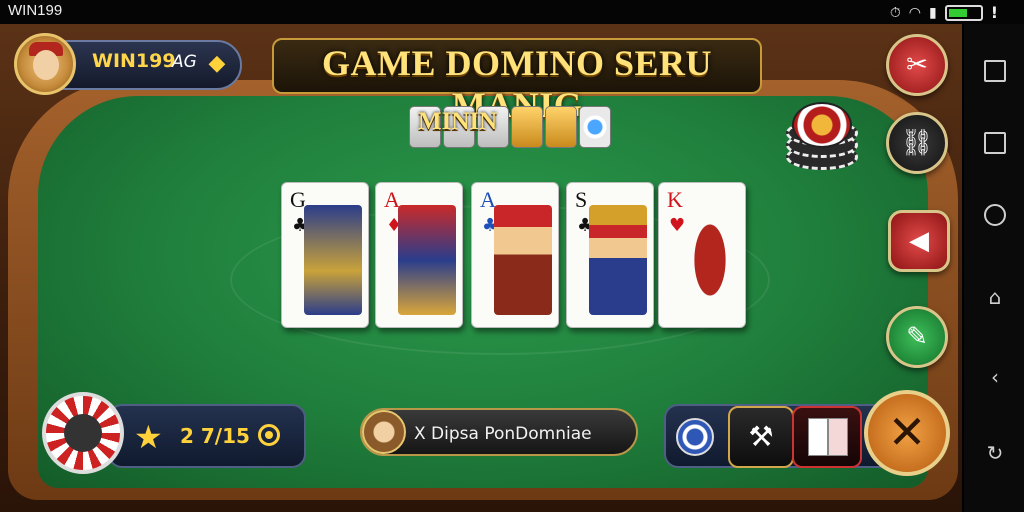 The width and height of the screenshot is (1024, 512). What do you see at coordinates (895, 12) in the screenshot?
I see `alarm-icon: ⏱` at bounding box center [895, 12].